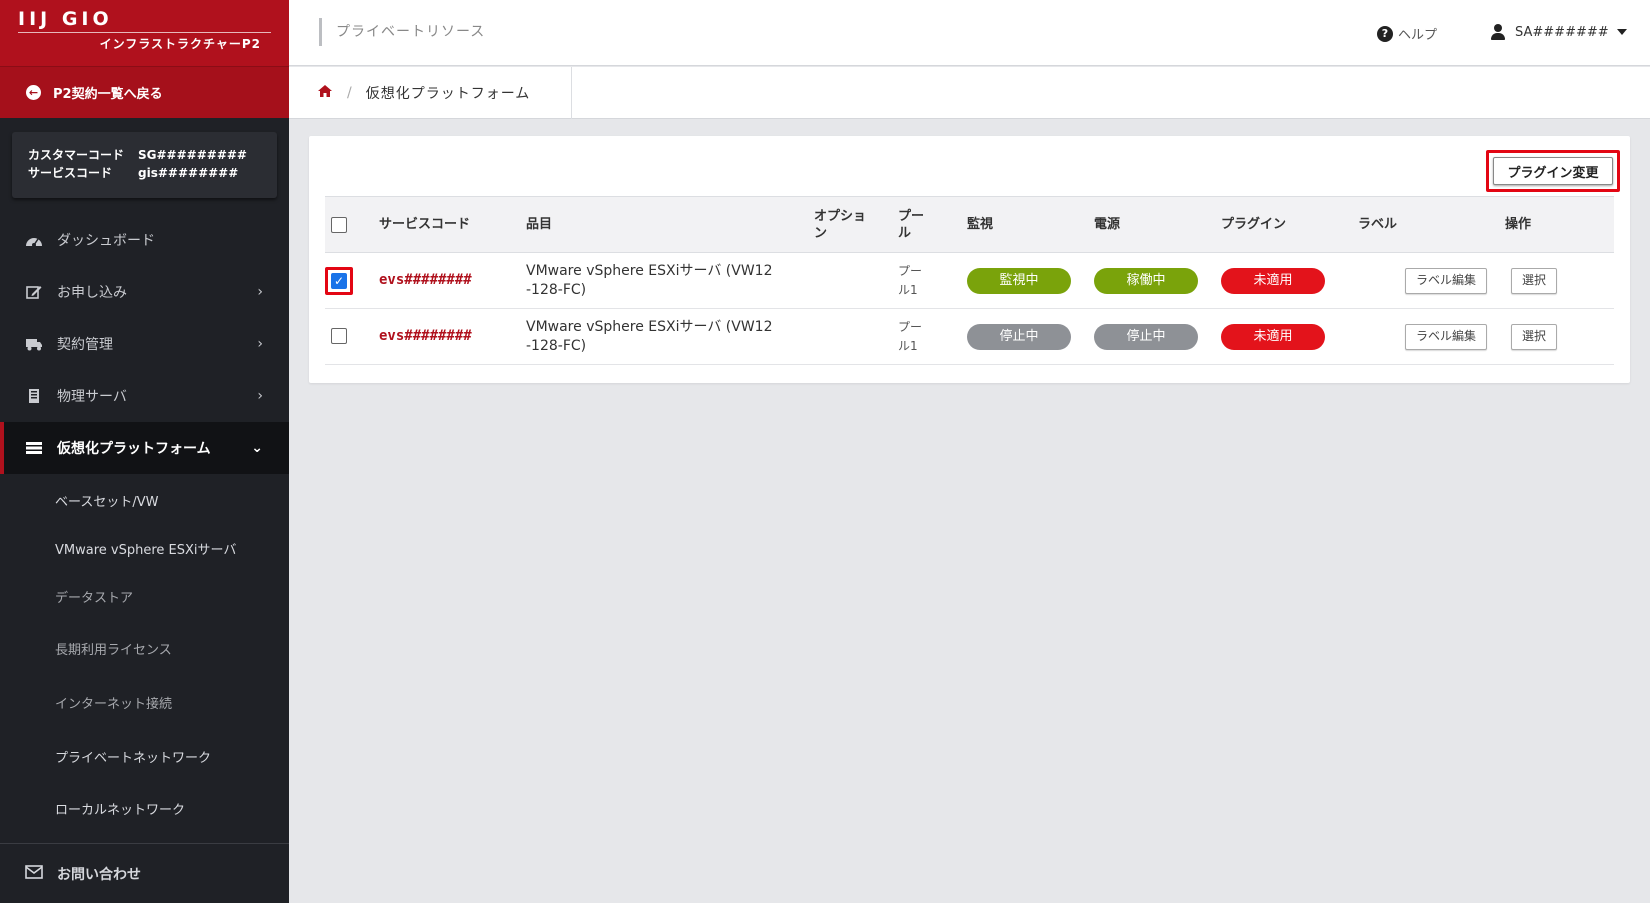 This screenshot has height=903, width=1650. What do you see at coordinates (144, 702) in the screenshot?
I see `sidebar-subitem-internet: インターネット接続` at bounding box center [144, 702].